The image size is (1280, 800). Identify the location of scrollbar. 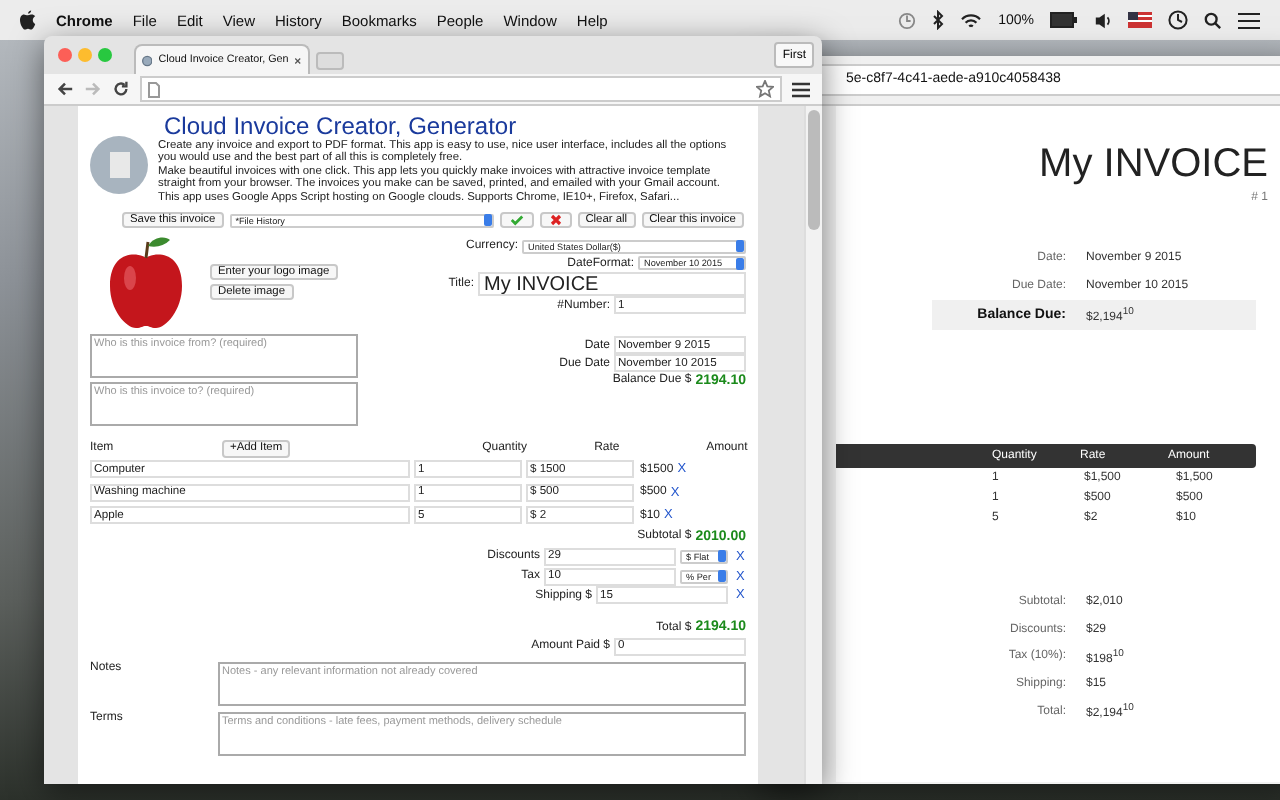
(813, 445).